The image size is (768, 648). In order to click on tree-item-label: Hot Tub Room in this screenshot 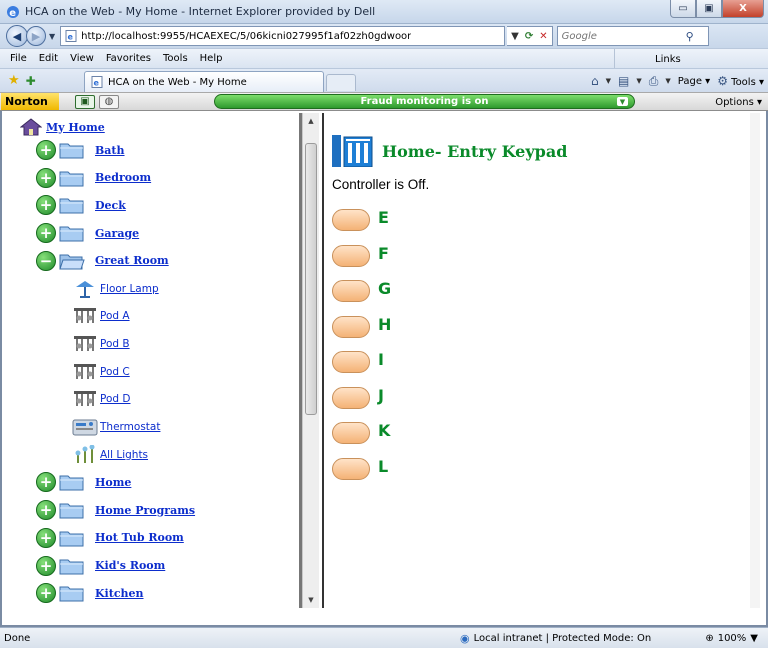, I will do `click(139, 538)`.